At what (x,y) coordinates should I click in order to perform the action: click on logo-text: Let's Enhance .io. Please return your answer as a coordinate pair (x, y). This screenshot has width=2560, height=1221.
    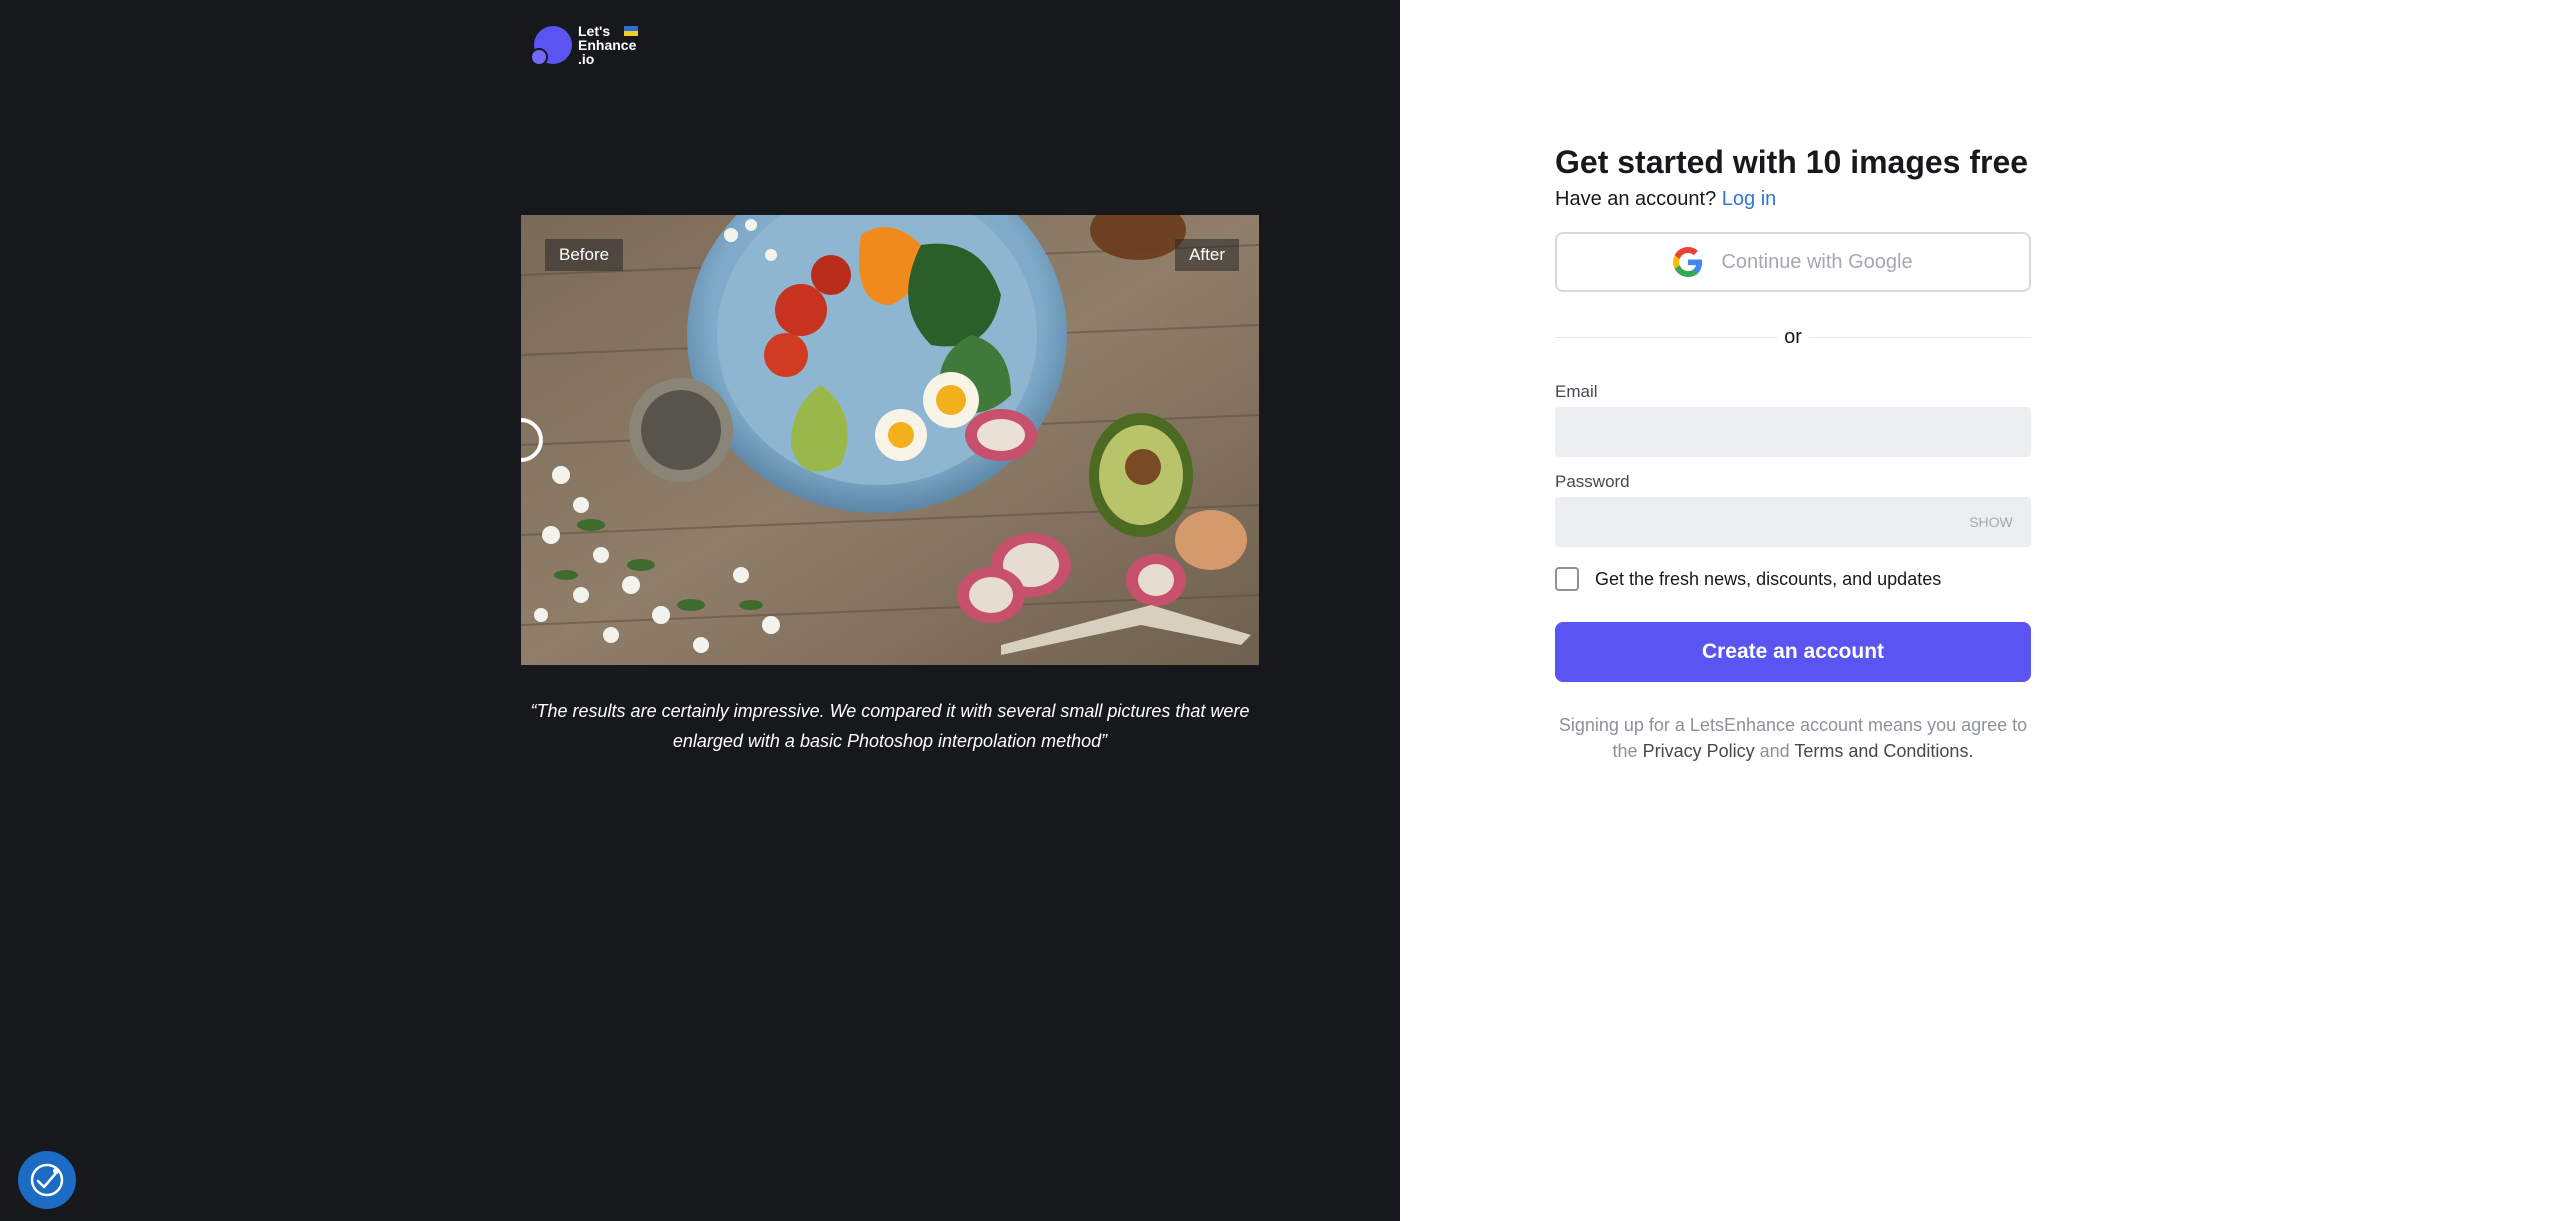
    Looking at the image, I should click on (608, 45).